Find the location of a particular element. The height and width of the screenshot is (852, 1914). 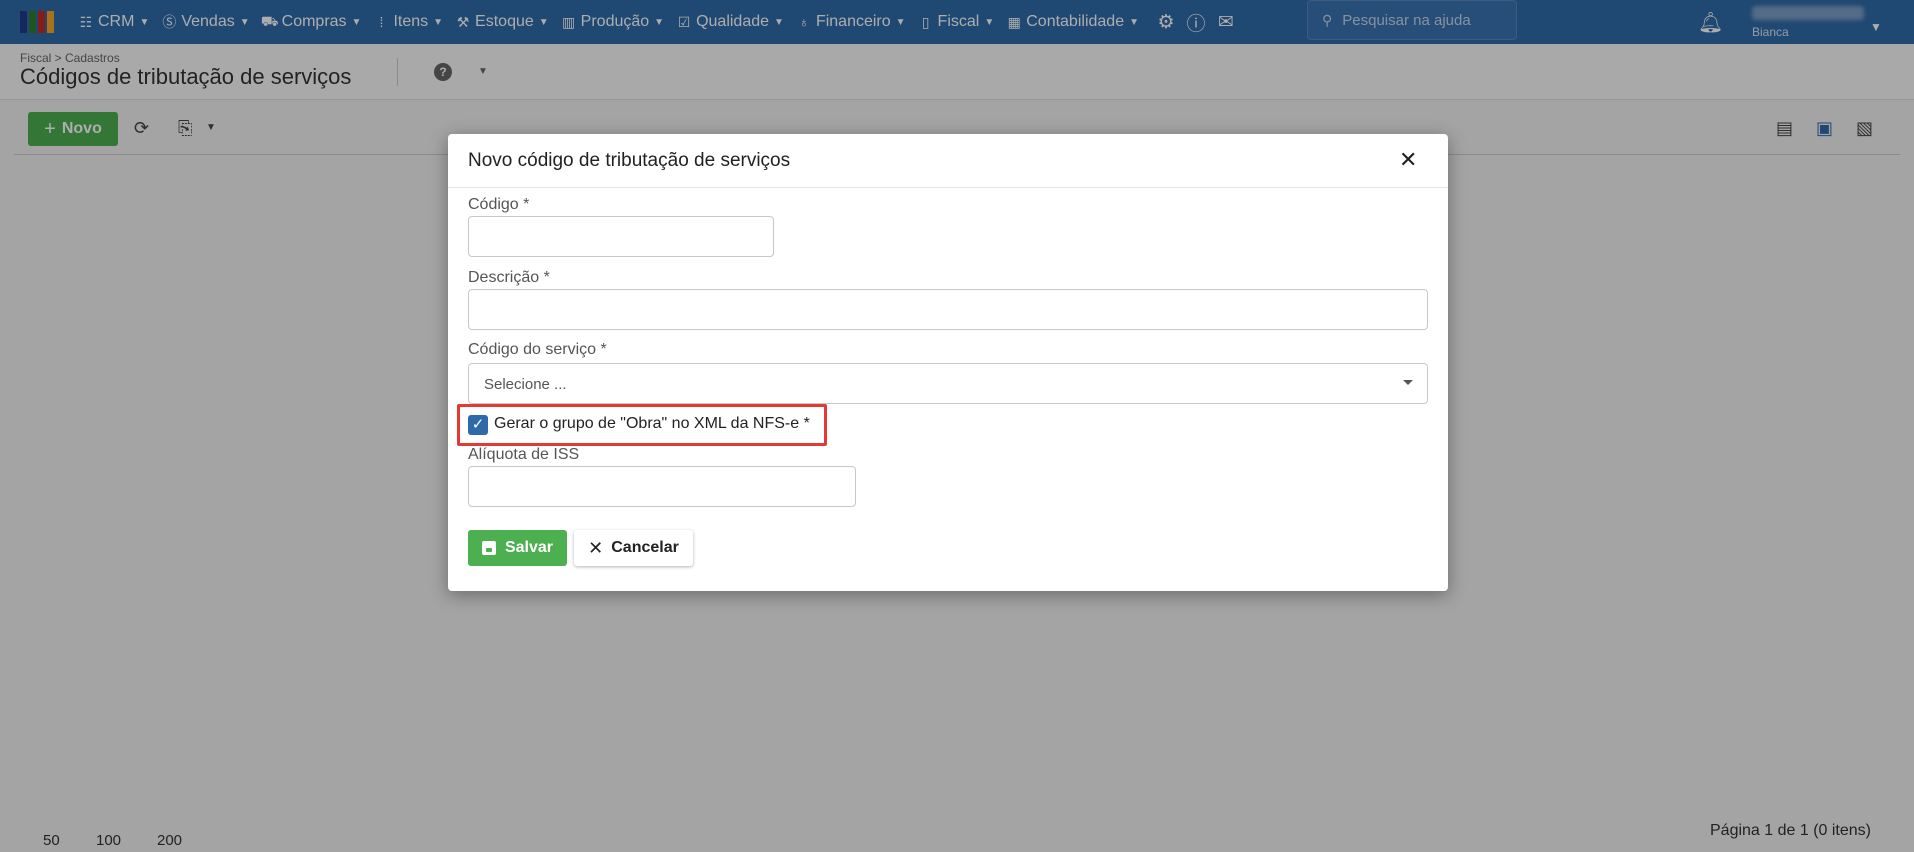

save-button: Salvar is located at coordinates (517, 548).